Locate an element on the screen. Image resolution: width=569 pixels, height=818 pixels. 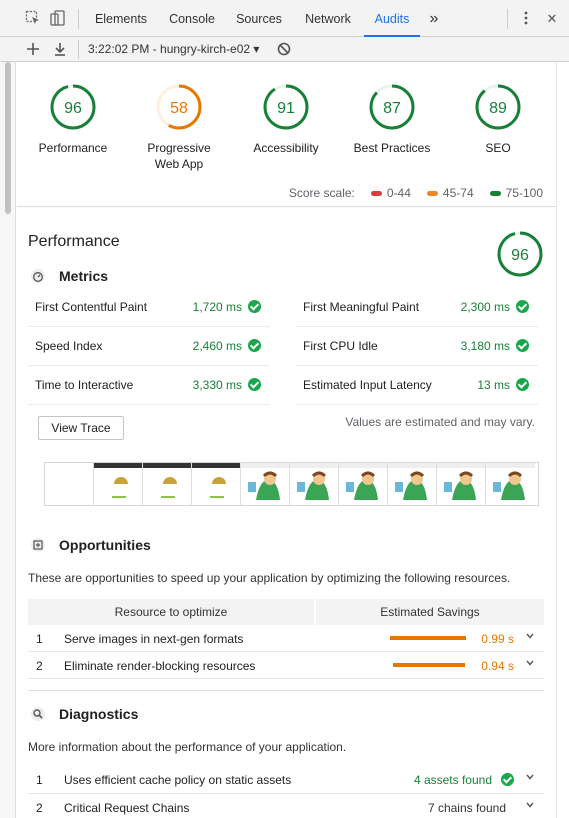
device-toolbar-icon is located at coordinates (58, 18).